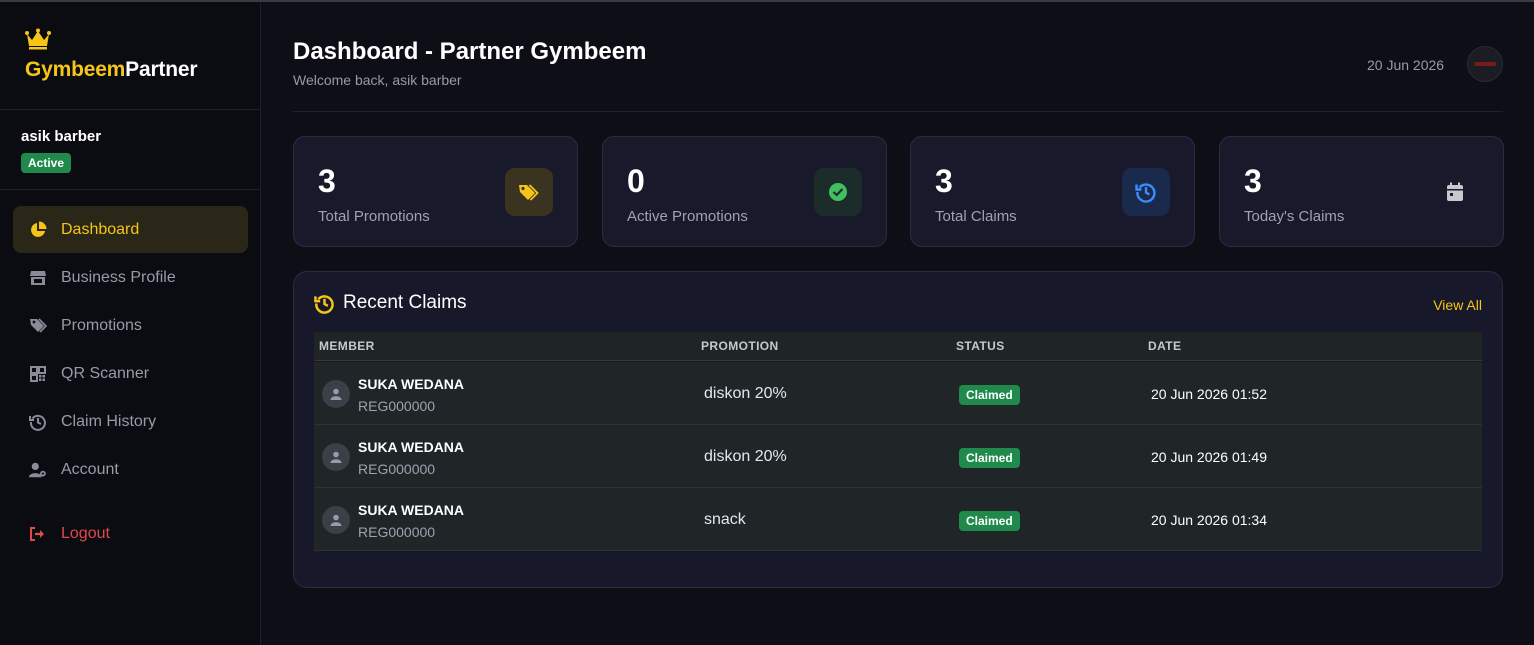 The width and height of the screenshot is (1534, 645). What do you see at coordinates (377, 80) in the screenshot?
I see `page-subtitle: Welcome back, asik barber` at bounding box center [377, 80].